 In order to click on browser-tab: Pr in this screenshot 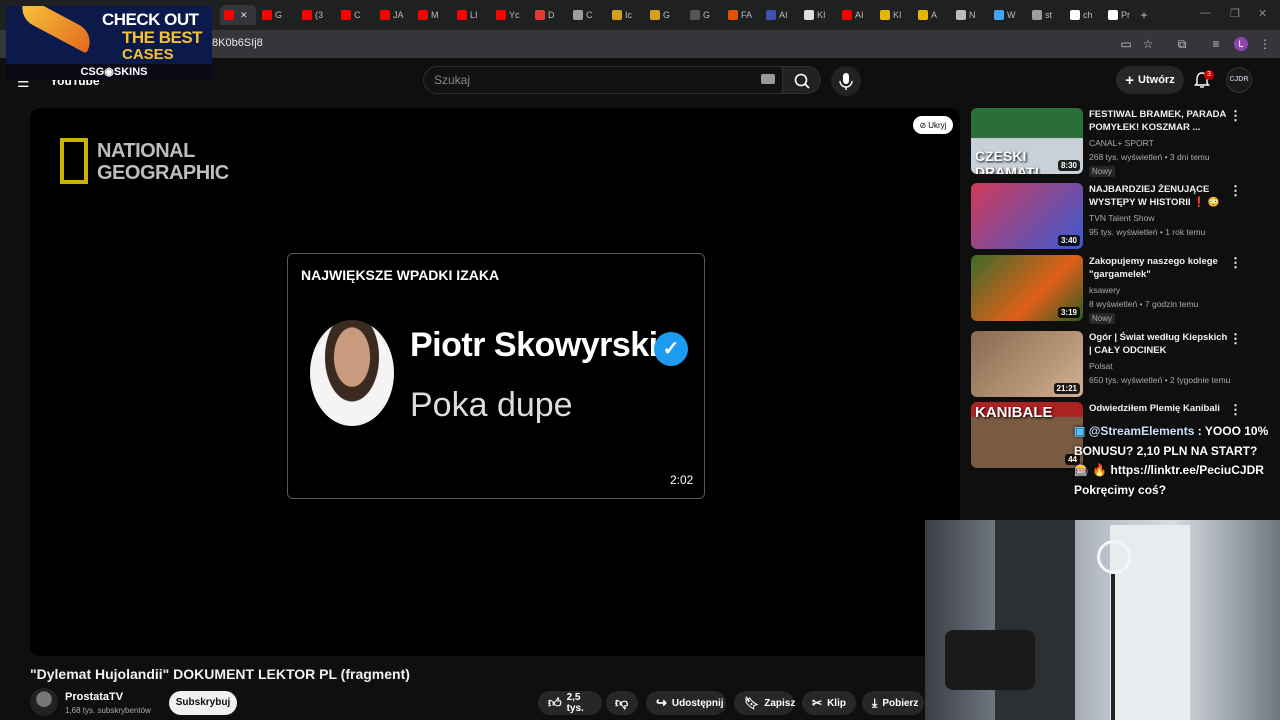, I will do `click(1122, 15)`.